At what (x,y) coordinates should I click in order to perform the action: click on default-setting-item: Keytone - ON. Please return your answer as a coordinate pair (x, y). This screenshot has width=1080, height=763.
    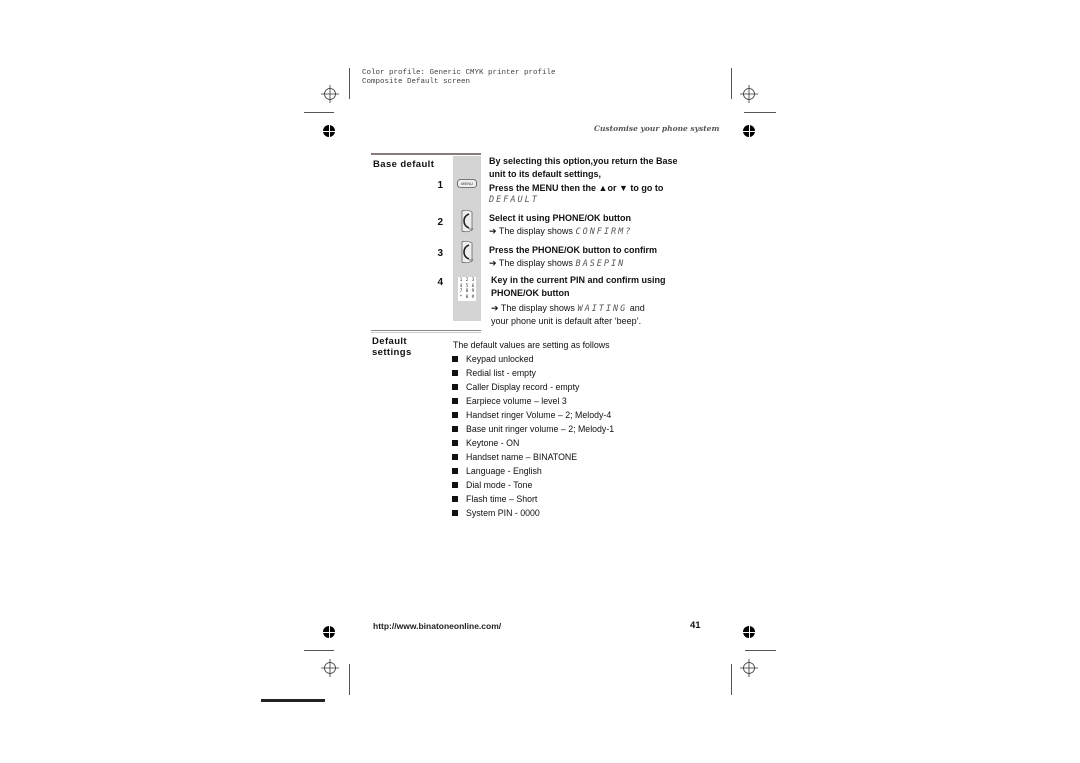
    Looking at the image, I should click on (572, 443).